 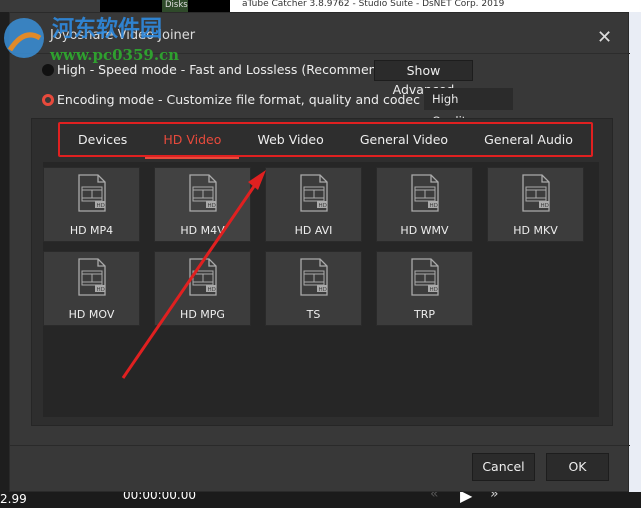 I want to click on annotation-arrow, so click(x=193, y=274).